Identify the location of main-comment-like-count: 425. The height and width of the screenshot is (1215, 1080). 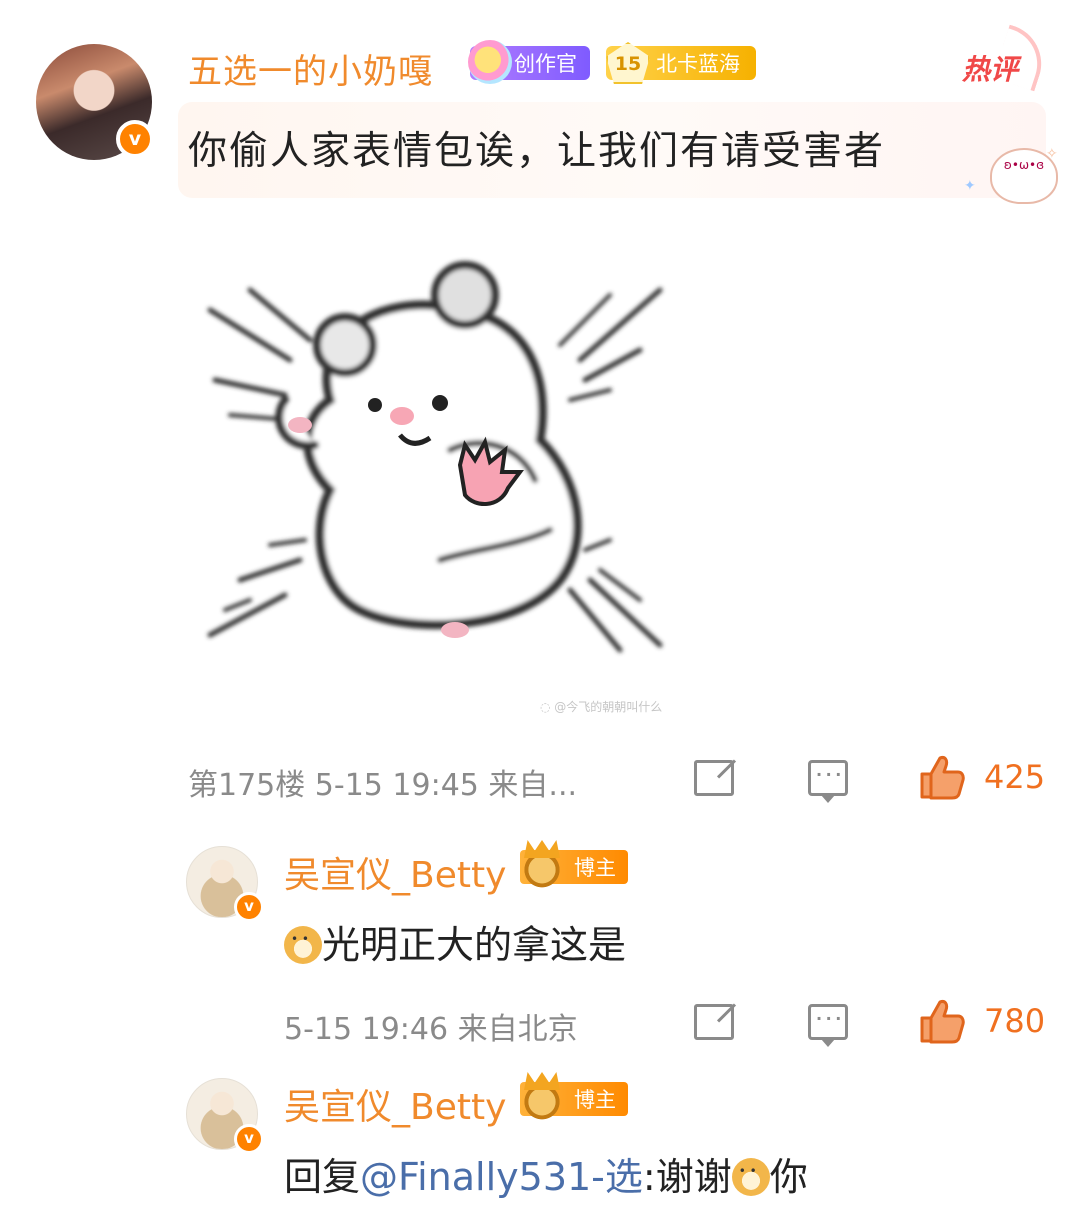
(1014, 777).